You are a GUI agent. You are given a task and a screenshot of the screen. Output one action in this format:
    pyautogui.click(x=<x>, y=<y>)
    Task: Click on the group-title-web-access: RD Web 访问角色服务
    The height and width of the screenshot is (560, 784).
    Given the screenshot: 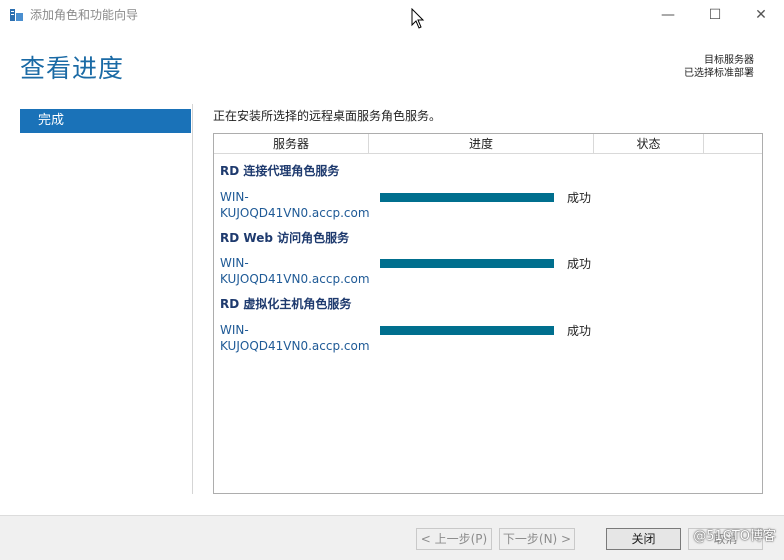 What is the action you would take?
    pyautogui.click(x=285, y=238)
    